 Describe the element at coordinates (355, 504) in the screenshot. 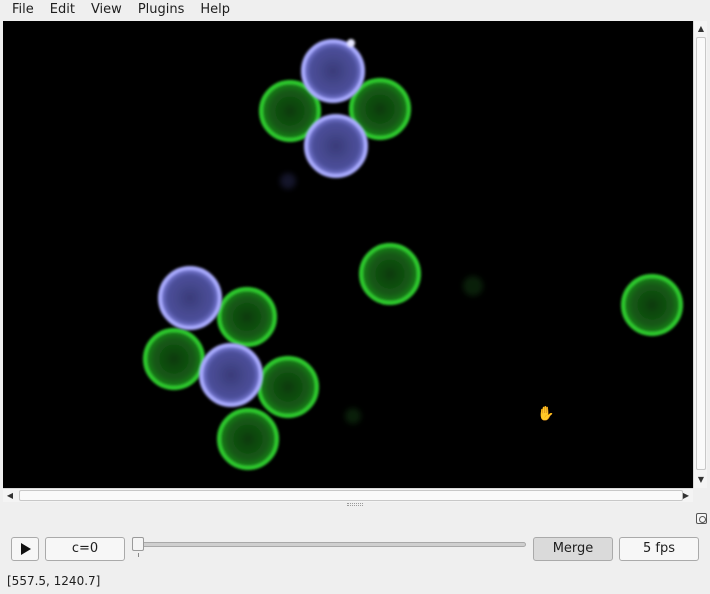

I see `splitter-grip` at that location.